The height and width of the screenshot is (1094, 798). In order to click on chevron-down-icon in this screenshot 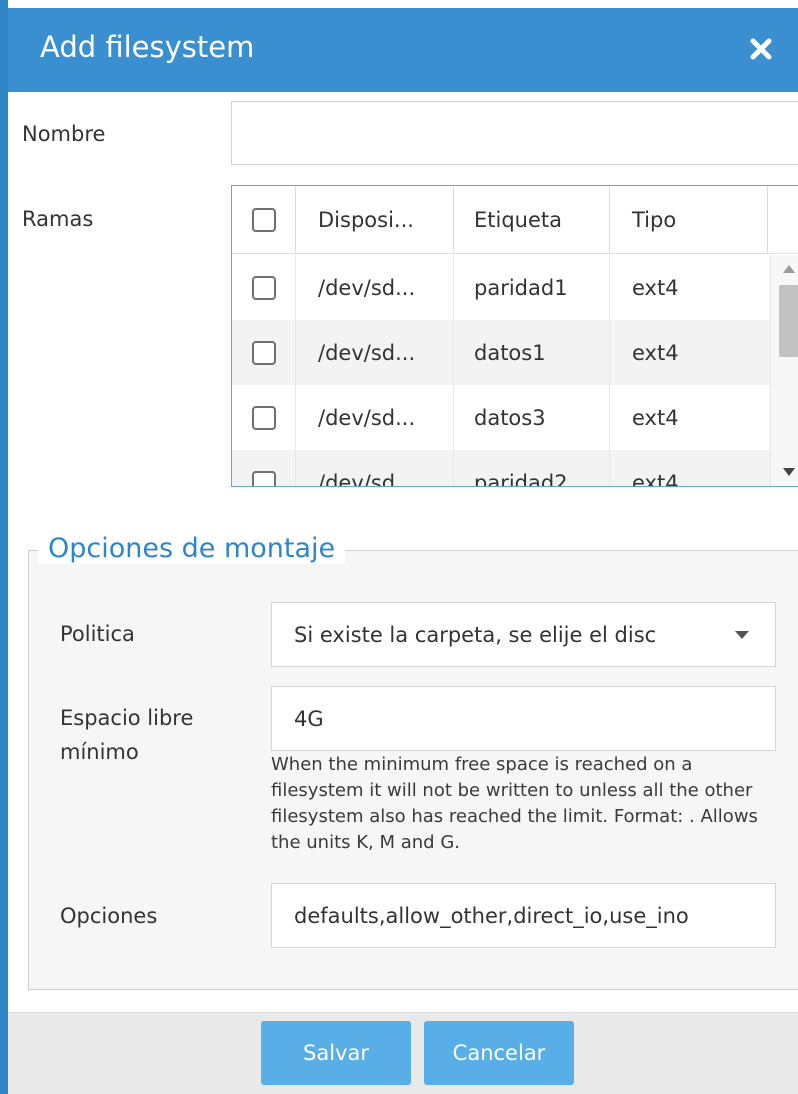, I will do `click(742, 635)`.